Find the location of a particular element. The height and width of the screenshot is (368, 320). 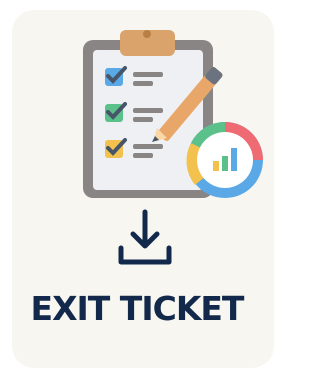

chart-icon is located at coordinates (224, 160).